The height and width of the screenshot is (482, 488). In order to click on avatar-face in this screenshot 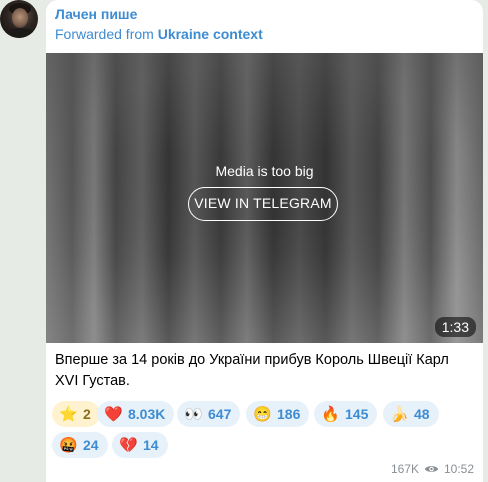, I will do `click(20, 18)`.